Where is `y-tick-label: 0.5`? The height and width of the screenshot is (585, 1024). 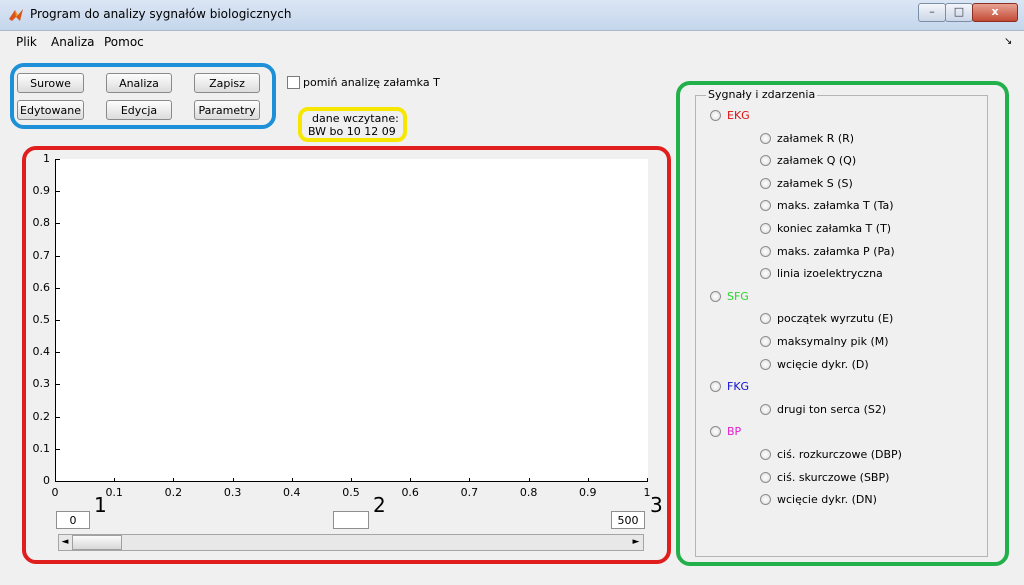 y-tick-label: 0.5 is located at coordinates (41, 319).